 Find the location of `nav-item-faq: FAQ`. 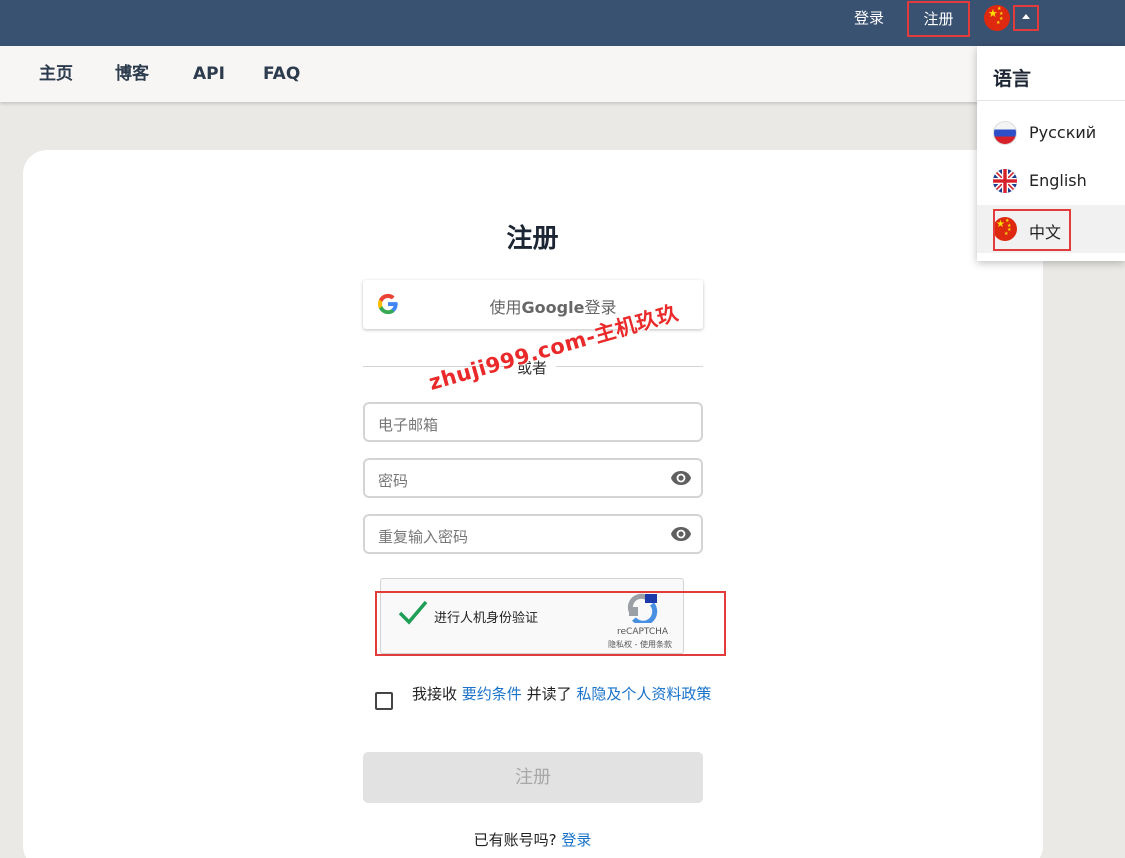

nav-item-faq: FAQ is located at coordinates (281, 74).